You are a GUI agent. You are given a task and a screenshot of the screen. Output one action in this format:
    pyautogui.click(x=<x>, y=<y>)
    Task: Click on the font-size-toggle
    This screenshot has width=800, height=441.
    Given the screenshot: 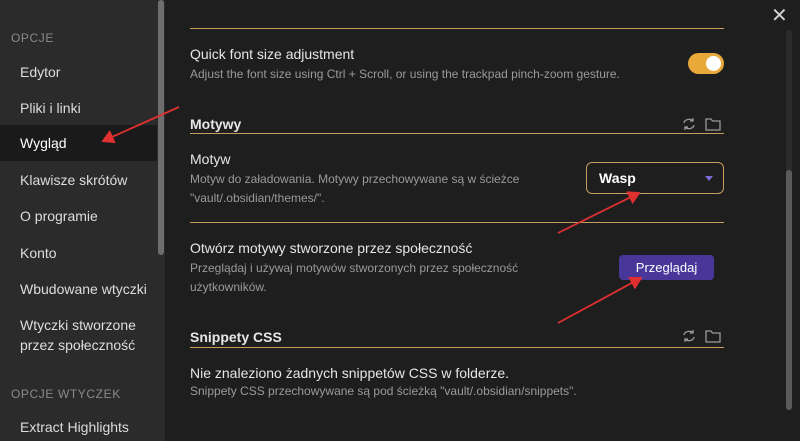 What is the action you would take?
    pyautogui.click(x=706, y=63)
    